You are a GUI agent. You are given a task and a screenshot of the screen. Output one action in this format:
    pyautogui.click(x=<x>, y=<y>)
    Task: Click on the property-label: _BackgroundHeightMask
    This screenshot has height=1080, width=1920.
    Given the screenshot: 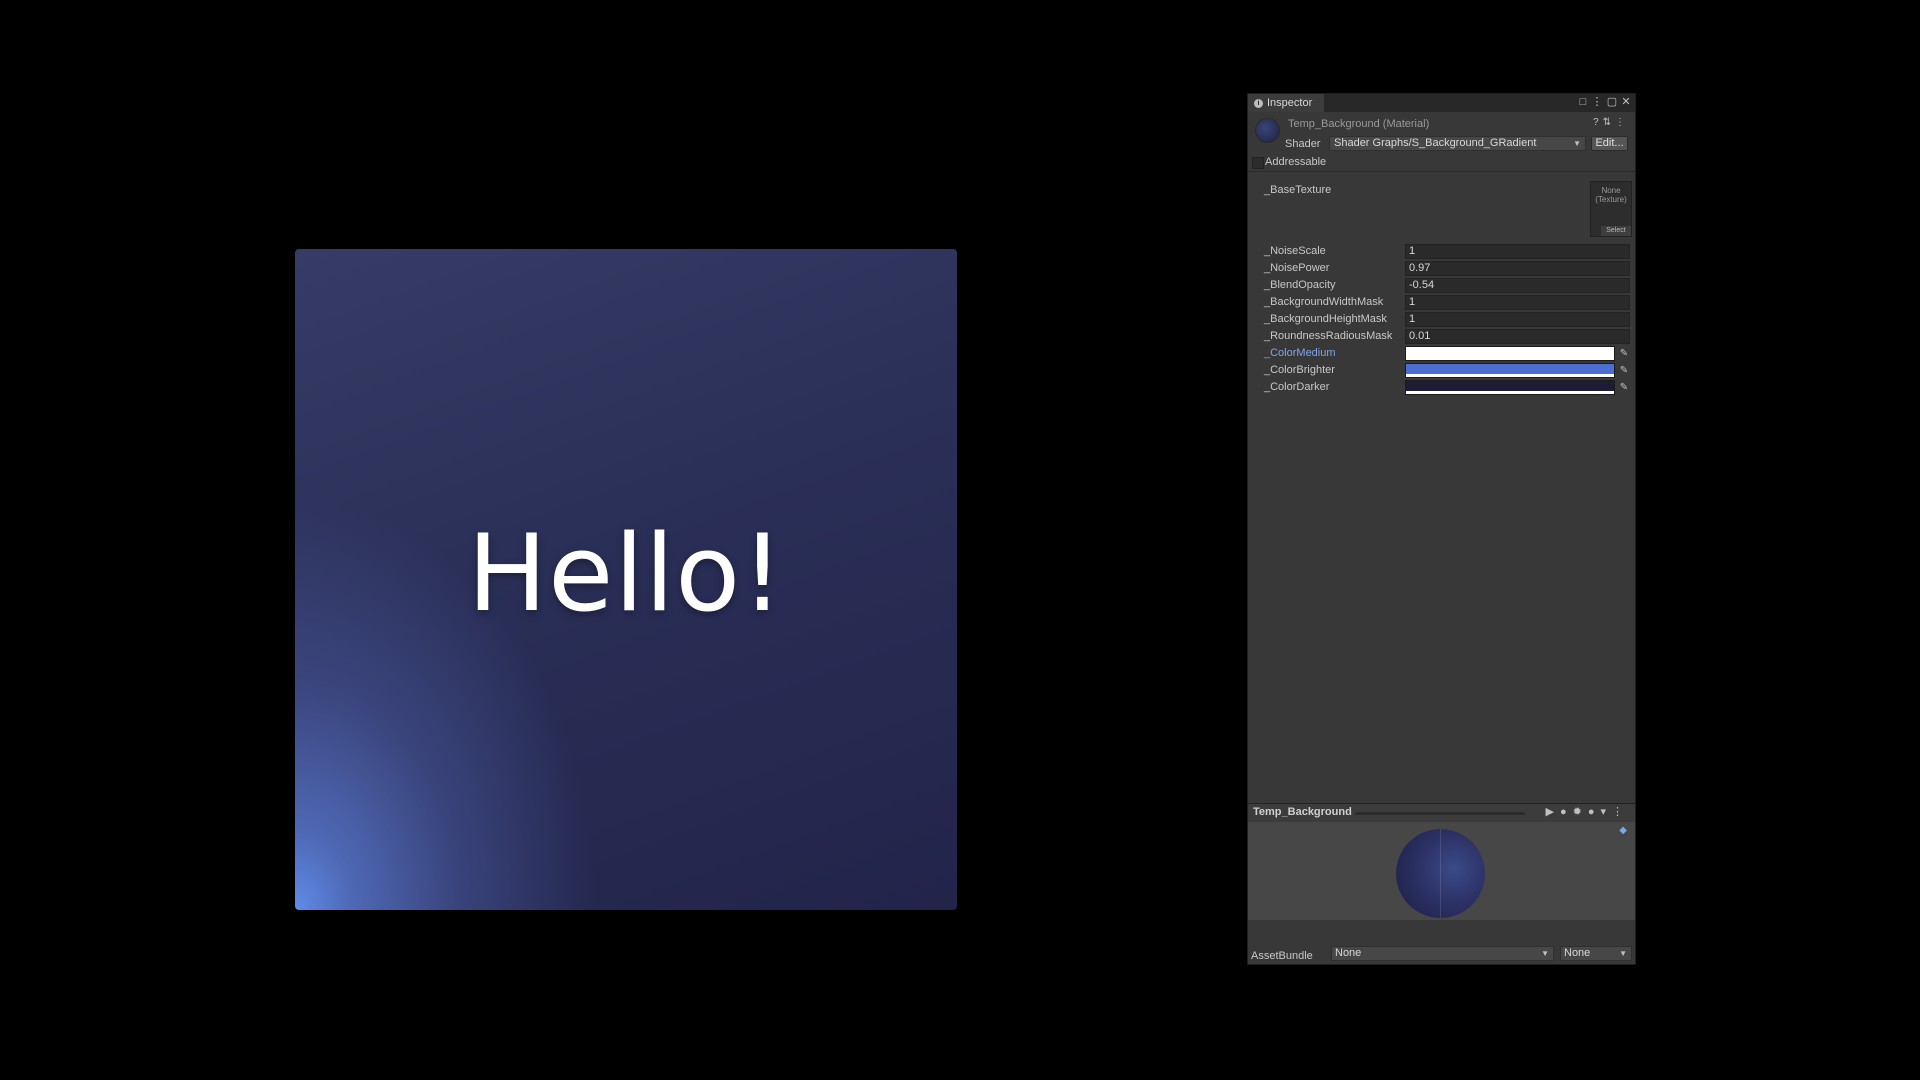 What is the action you would take?
    pyautogui.click(x=1325, y=319)
    